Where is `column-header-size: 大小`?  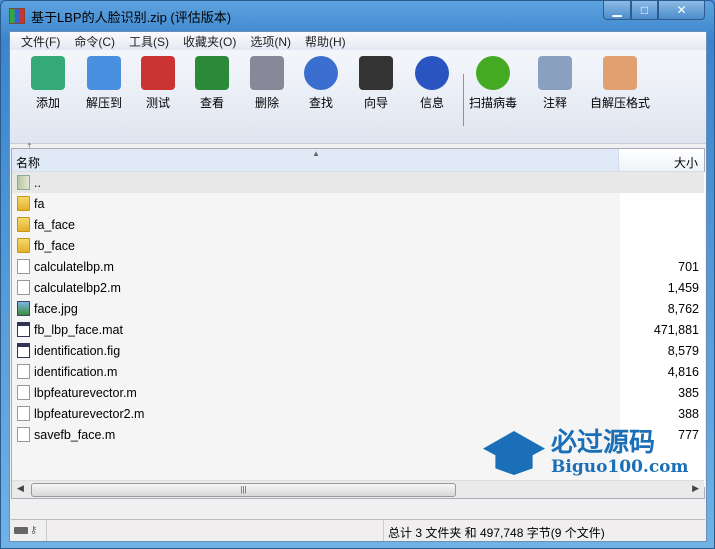
column-header-size: 大小 is located at coordinates (661, 160).